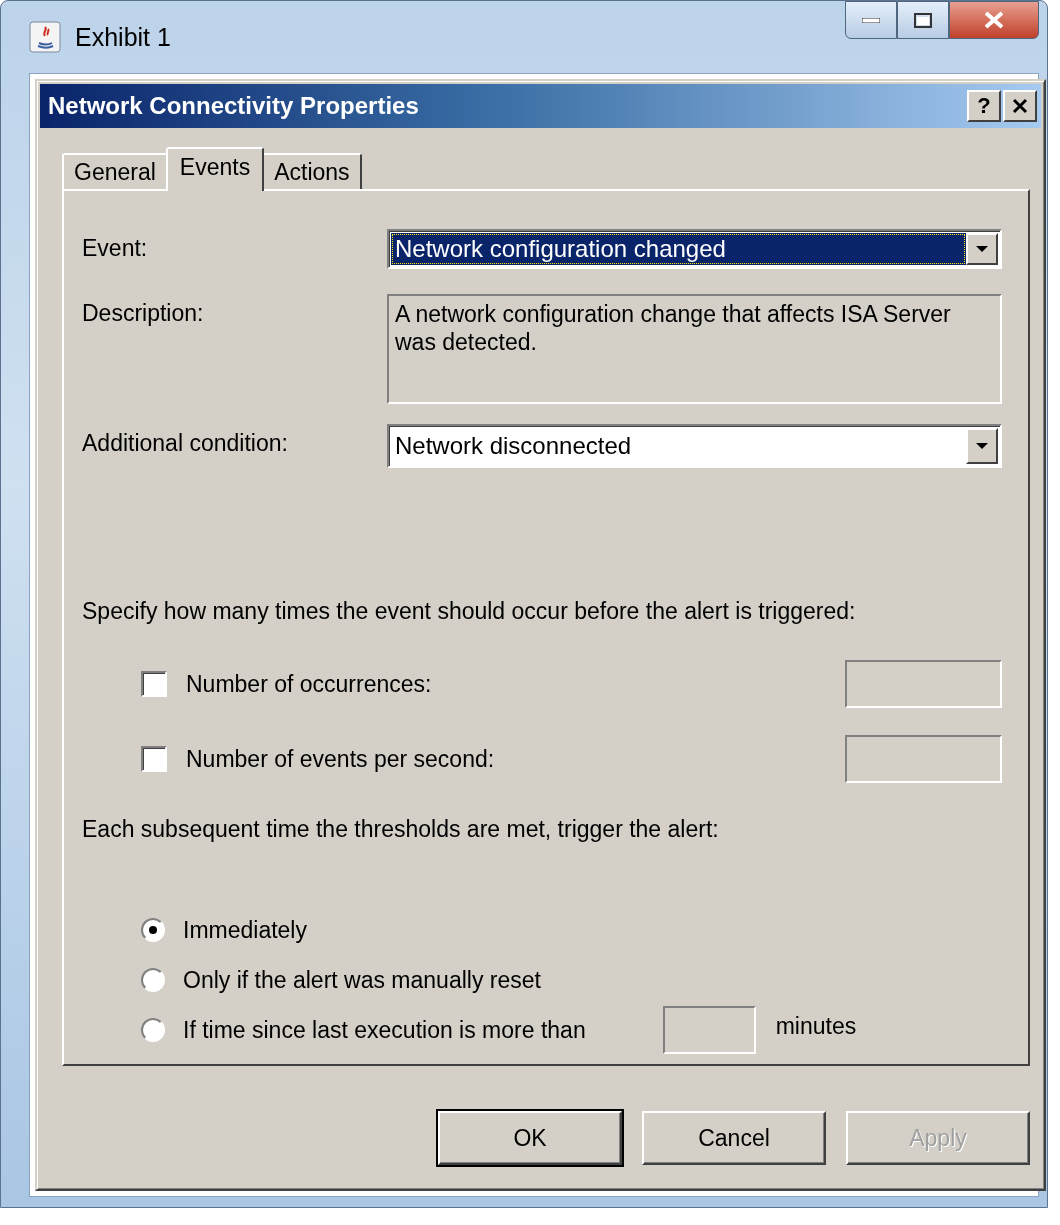 The height and width of the screenshot is (1225, 1060). I want to click on checkbox-label: Number of events per second:, so click(340, 759).